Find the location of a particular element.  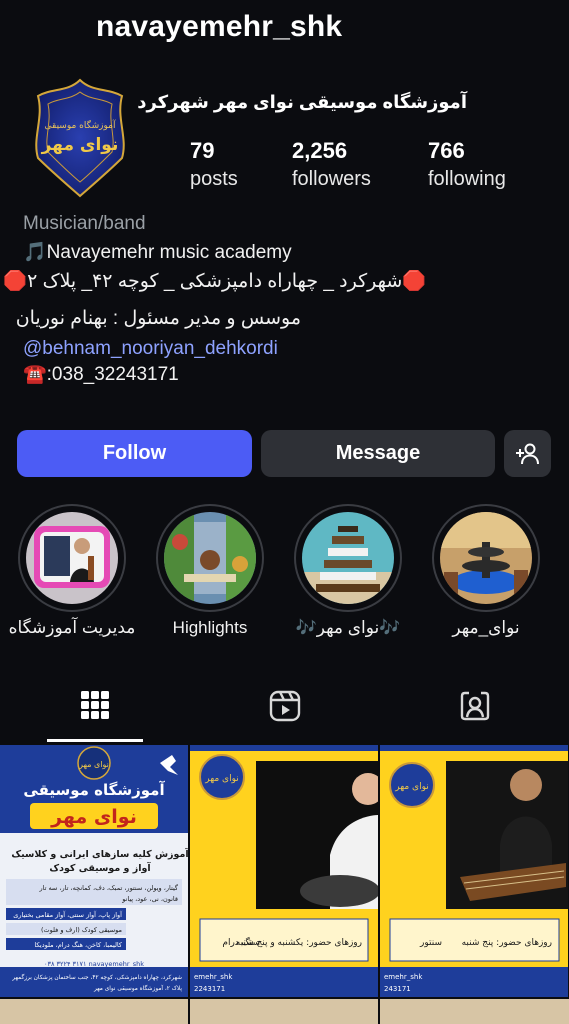

svg-text: سنتور is located at coordinates (430, 943).